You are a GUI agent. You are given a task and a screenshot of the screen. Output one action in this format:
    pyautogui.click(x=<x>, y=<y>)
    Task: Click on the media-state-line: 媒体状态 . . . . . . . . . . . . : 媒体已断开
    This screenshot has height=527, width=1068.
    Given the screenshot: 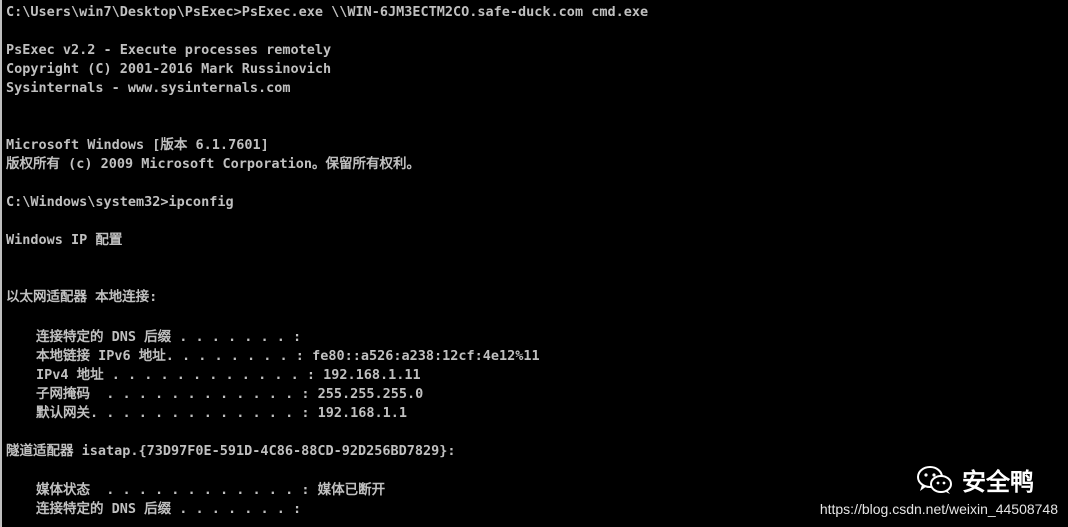 What is the action you would take?
    pyautogui.click(x=211, y=490)
    